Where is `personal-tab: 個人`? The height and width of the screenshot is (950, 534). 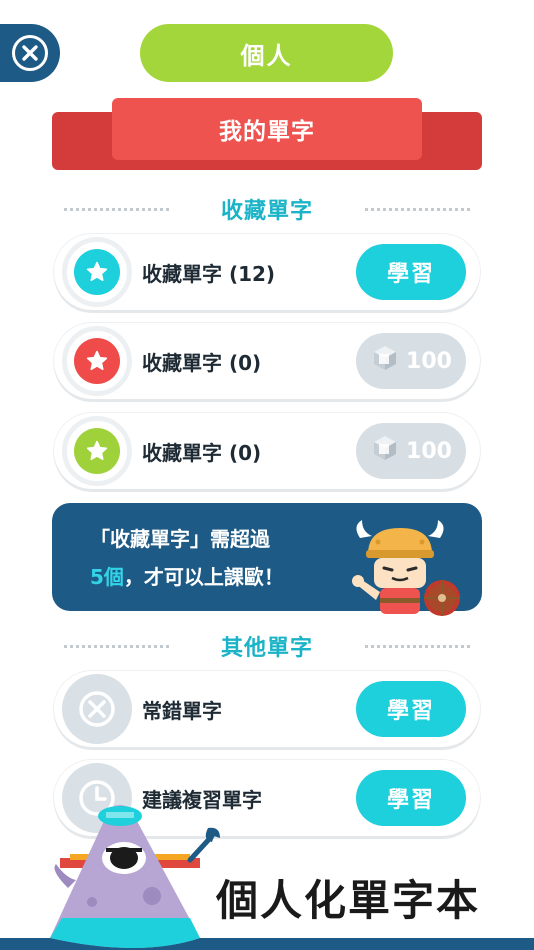
personal-tab: 個人 is located at coordinates (266, 53).